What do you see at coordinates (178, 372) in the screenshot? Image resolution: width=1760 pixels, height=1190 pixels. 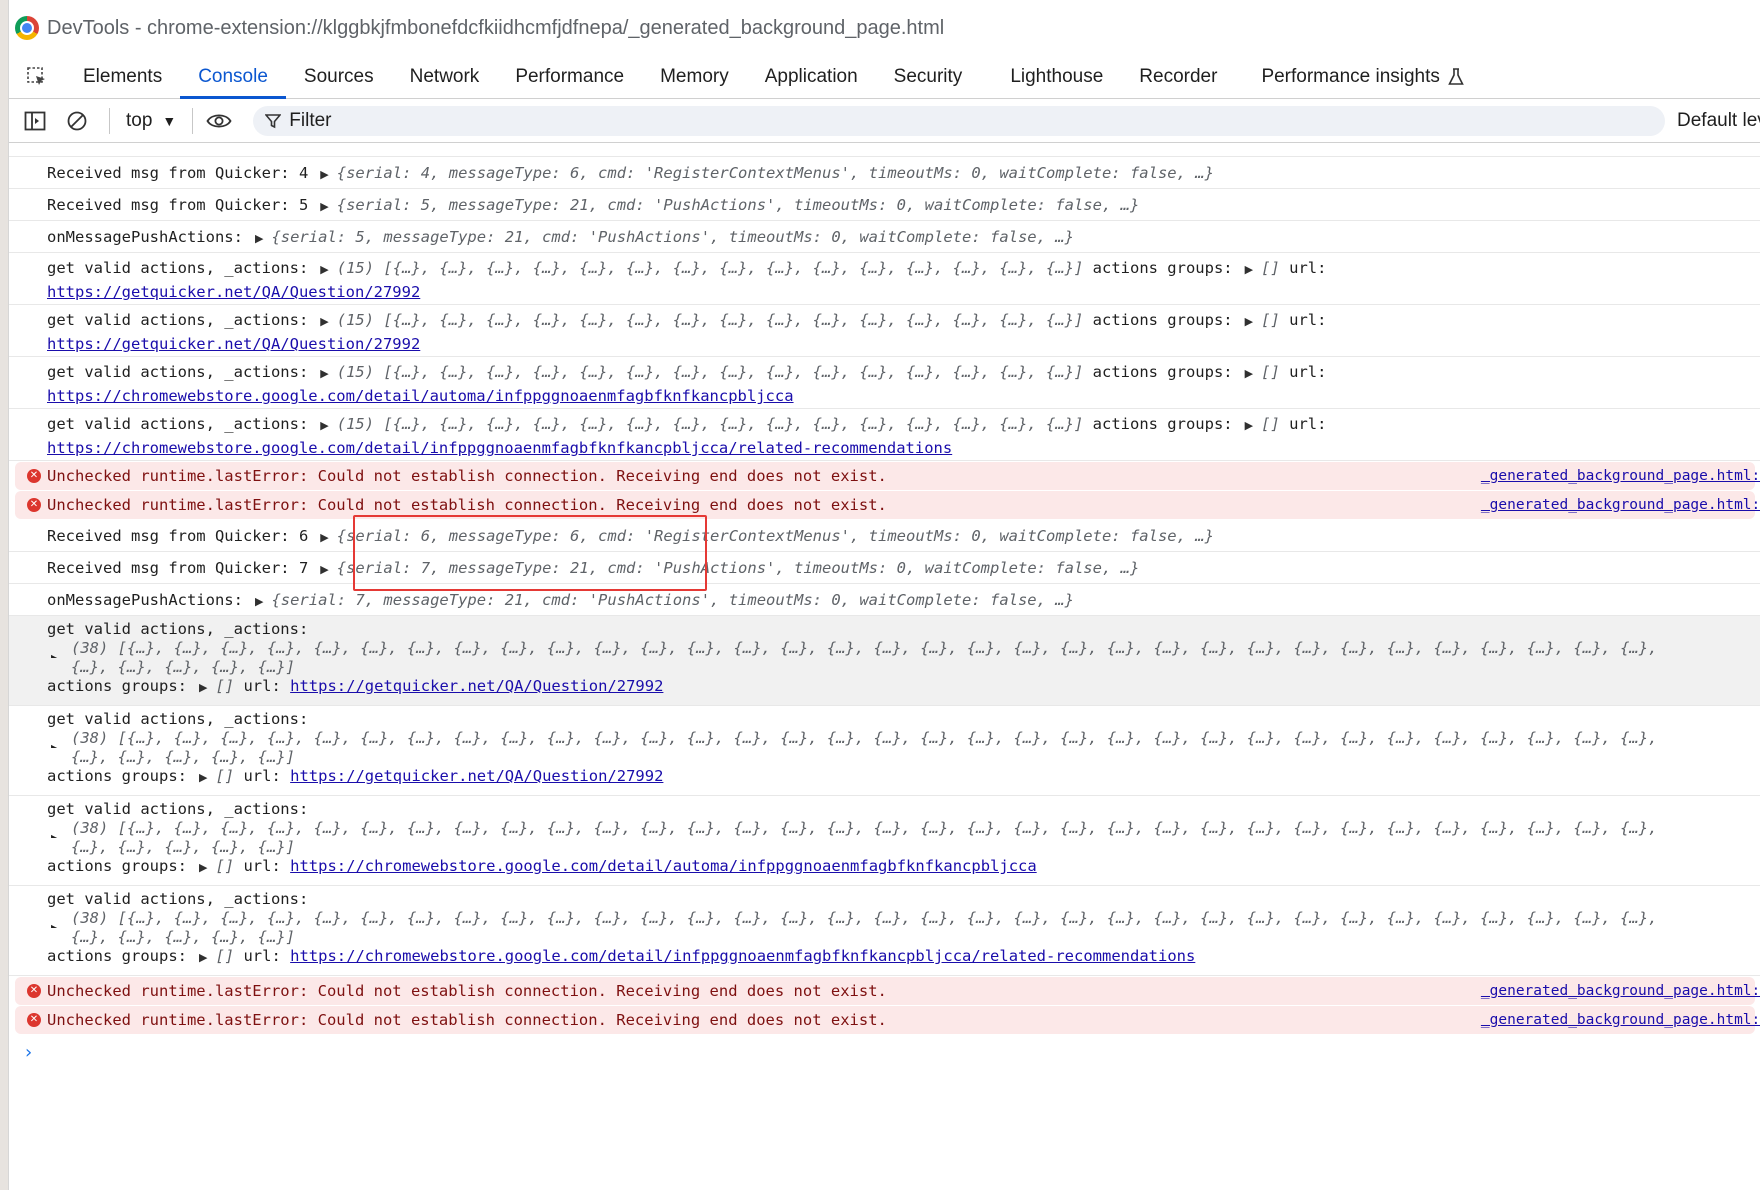 I see `message-prefix: get valid actions, _actions:` at bounding box center [178, 372].